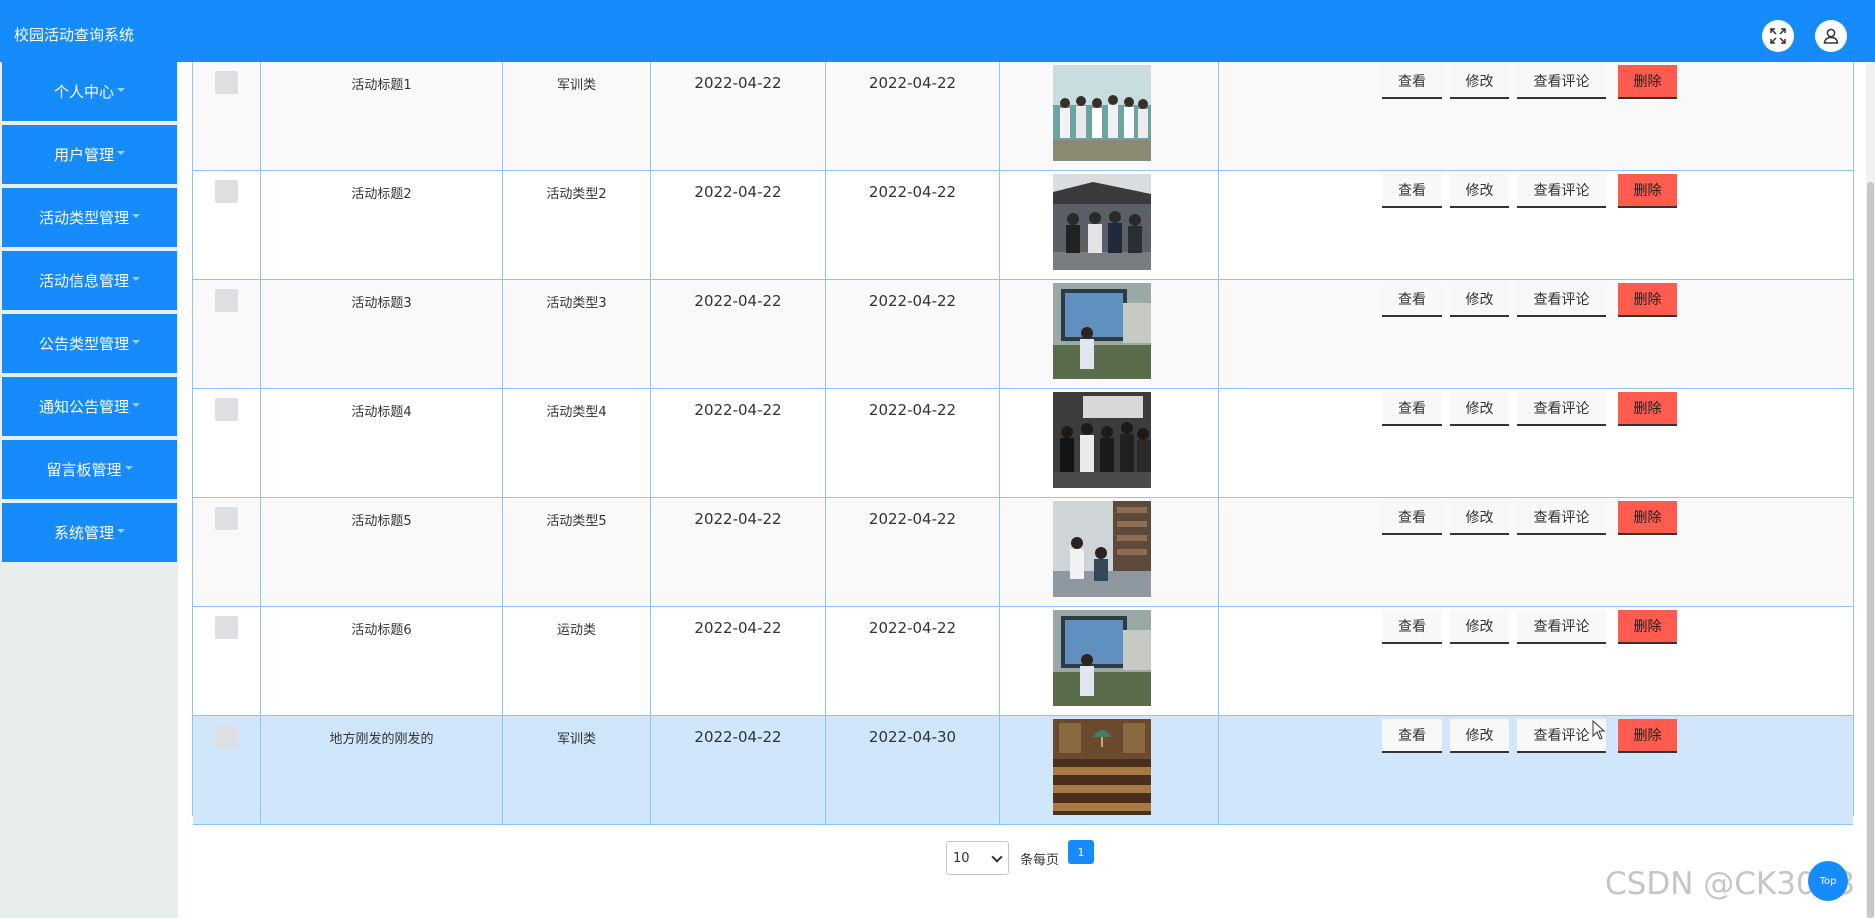 Image resolution: width=1875 pixels, height=918 pixels. I want to click on user-icon, so click(1831, 36).